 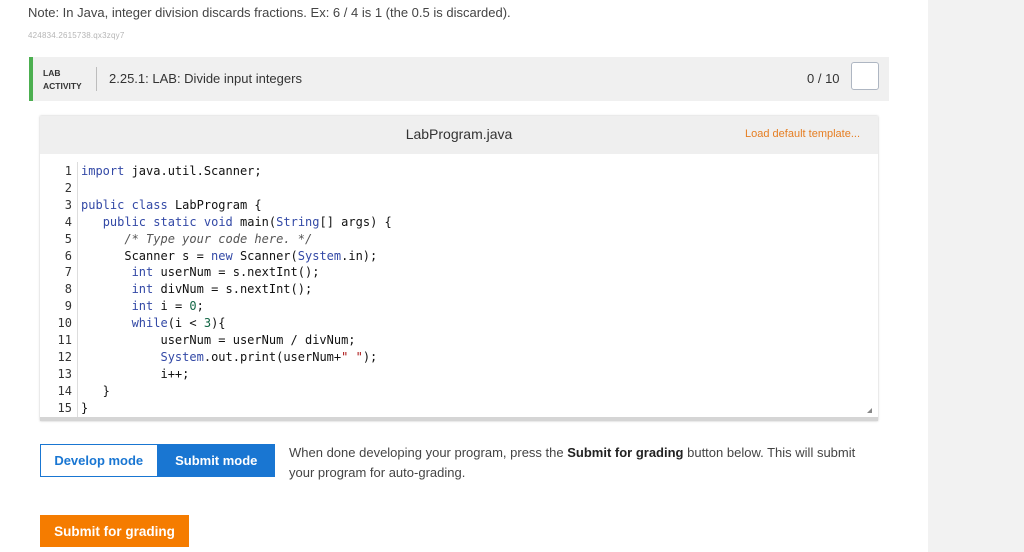 What do you see at coordinates (62, 80) in the screenshot?
I see `lab-activity-tag: LAB ACTIVITY` at bounding box center [62, 80].